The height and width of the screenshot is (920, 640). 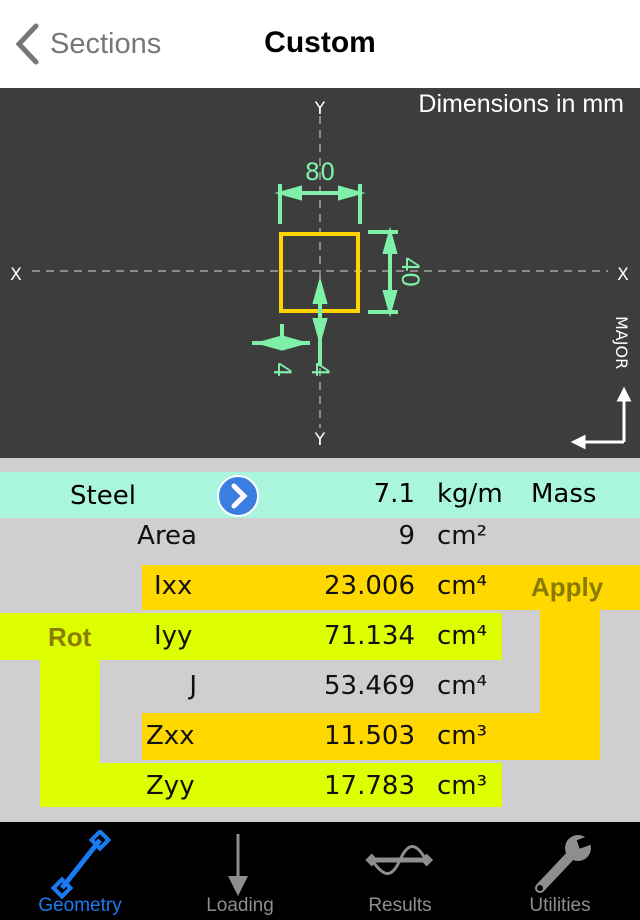 What do you see at coordinates (470, 494) in the screenshot?
I see `mass-unit: kg/m` at bounding box center [470, 494].